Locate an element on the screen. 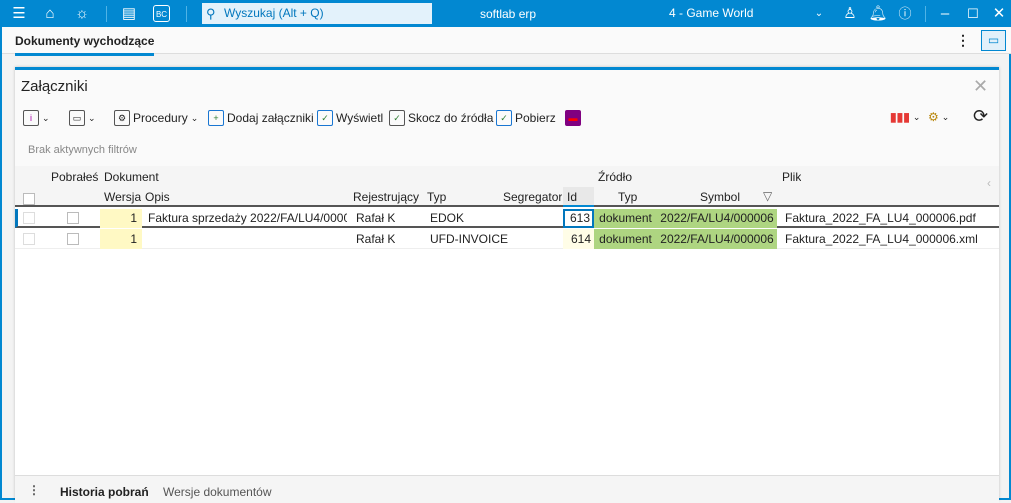 The width and height of the screenshot is (1011, 503). procedures-label: Procedury is located at coordinates (160, 118).